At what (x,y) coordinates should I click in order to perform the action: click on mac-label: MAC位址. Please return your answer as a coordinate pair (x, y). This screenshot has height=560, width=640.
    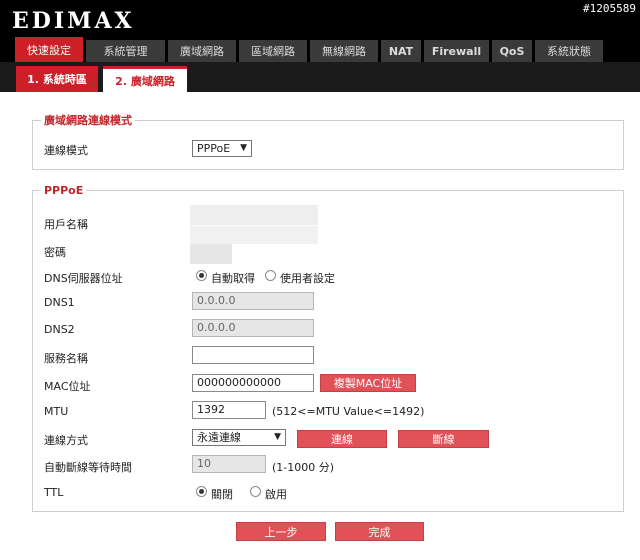
    Looking at the image, I should click on (67, 386).